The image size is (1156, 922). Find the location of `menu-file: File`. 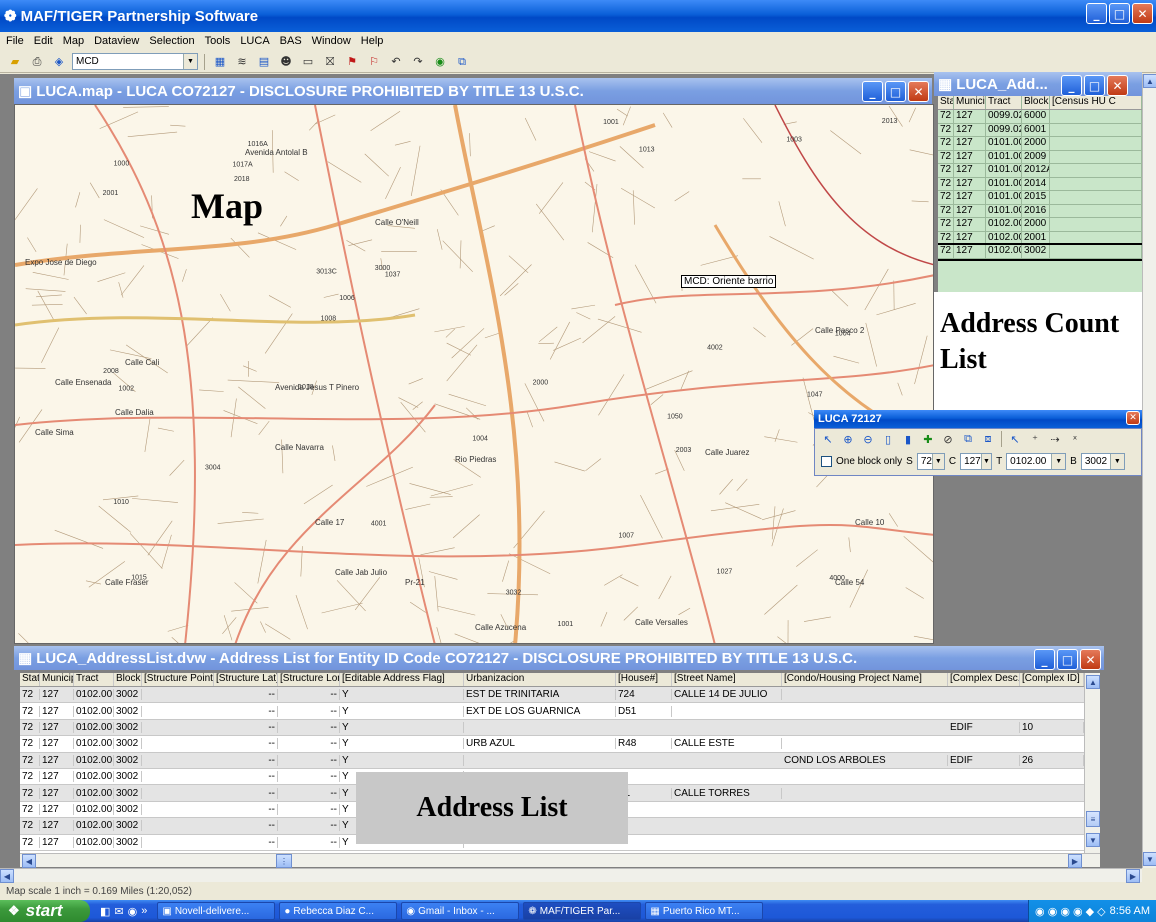

menu-file: File is located at coordinates (15, 41).